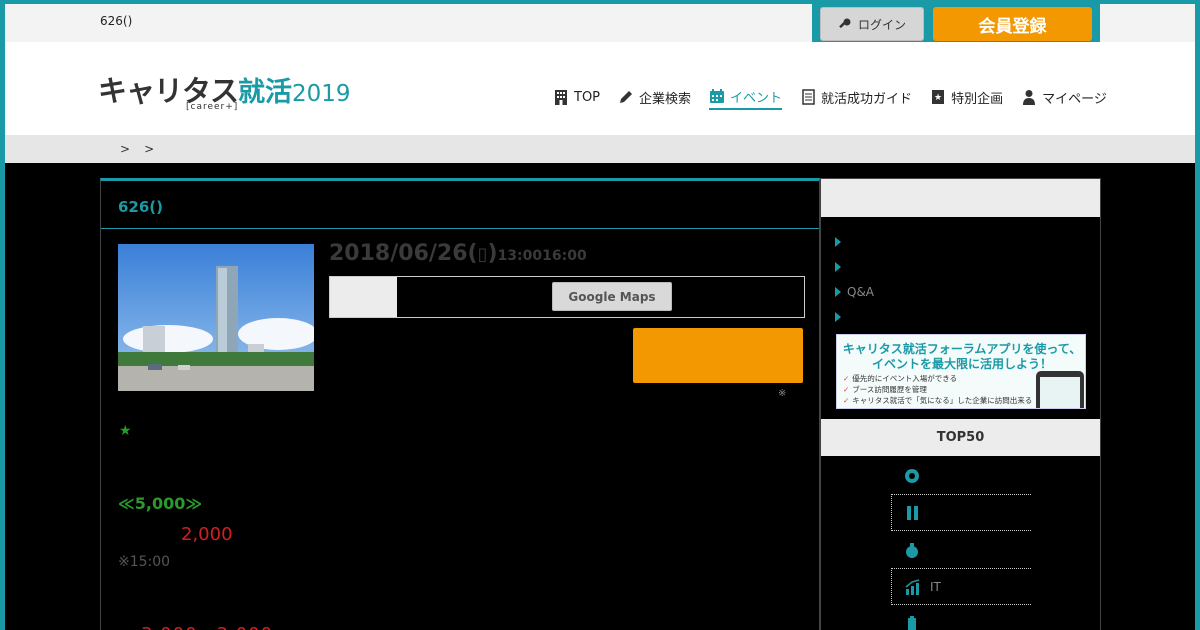 This screenshot has height=630, width=1200. What do you see at coordinates (912, 622) in the screenshot?
I see `battery-icon` at bounding box center [912, 622].